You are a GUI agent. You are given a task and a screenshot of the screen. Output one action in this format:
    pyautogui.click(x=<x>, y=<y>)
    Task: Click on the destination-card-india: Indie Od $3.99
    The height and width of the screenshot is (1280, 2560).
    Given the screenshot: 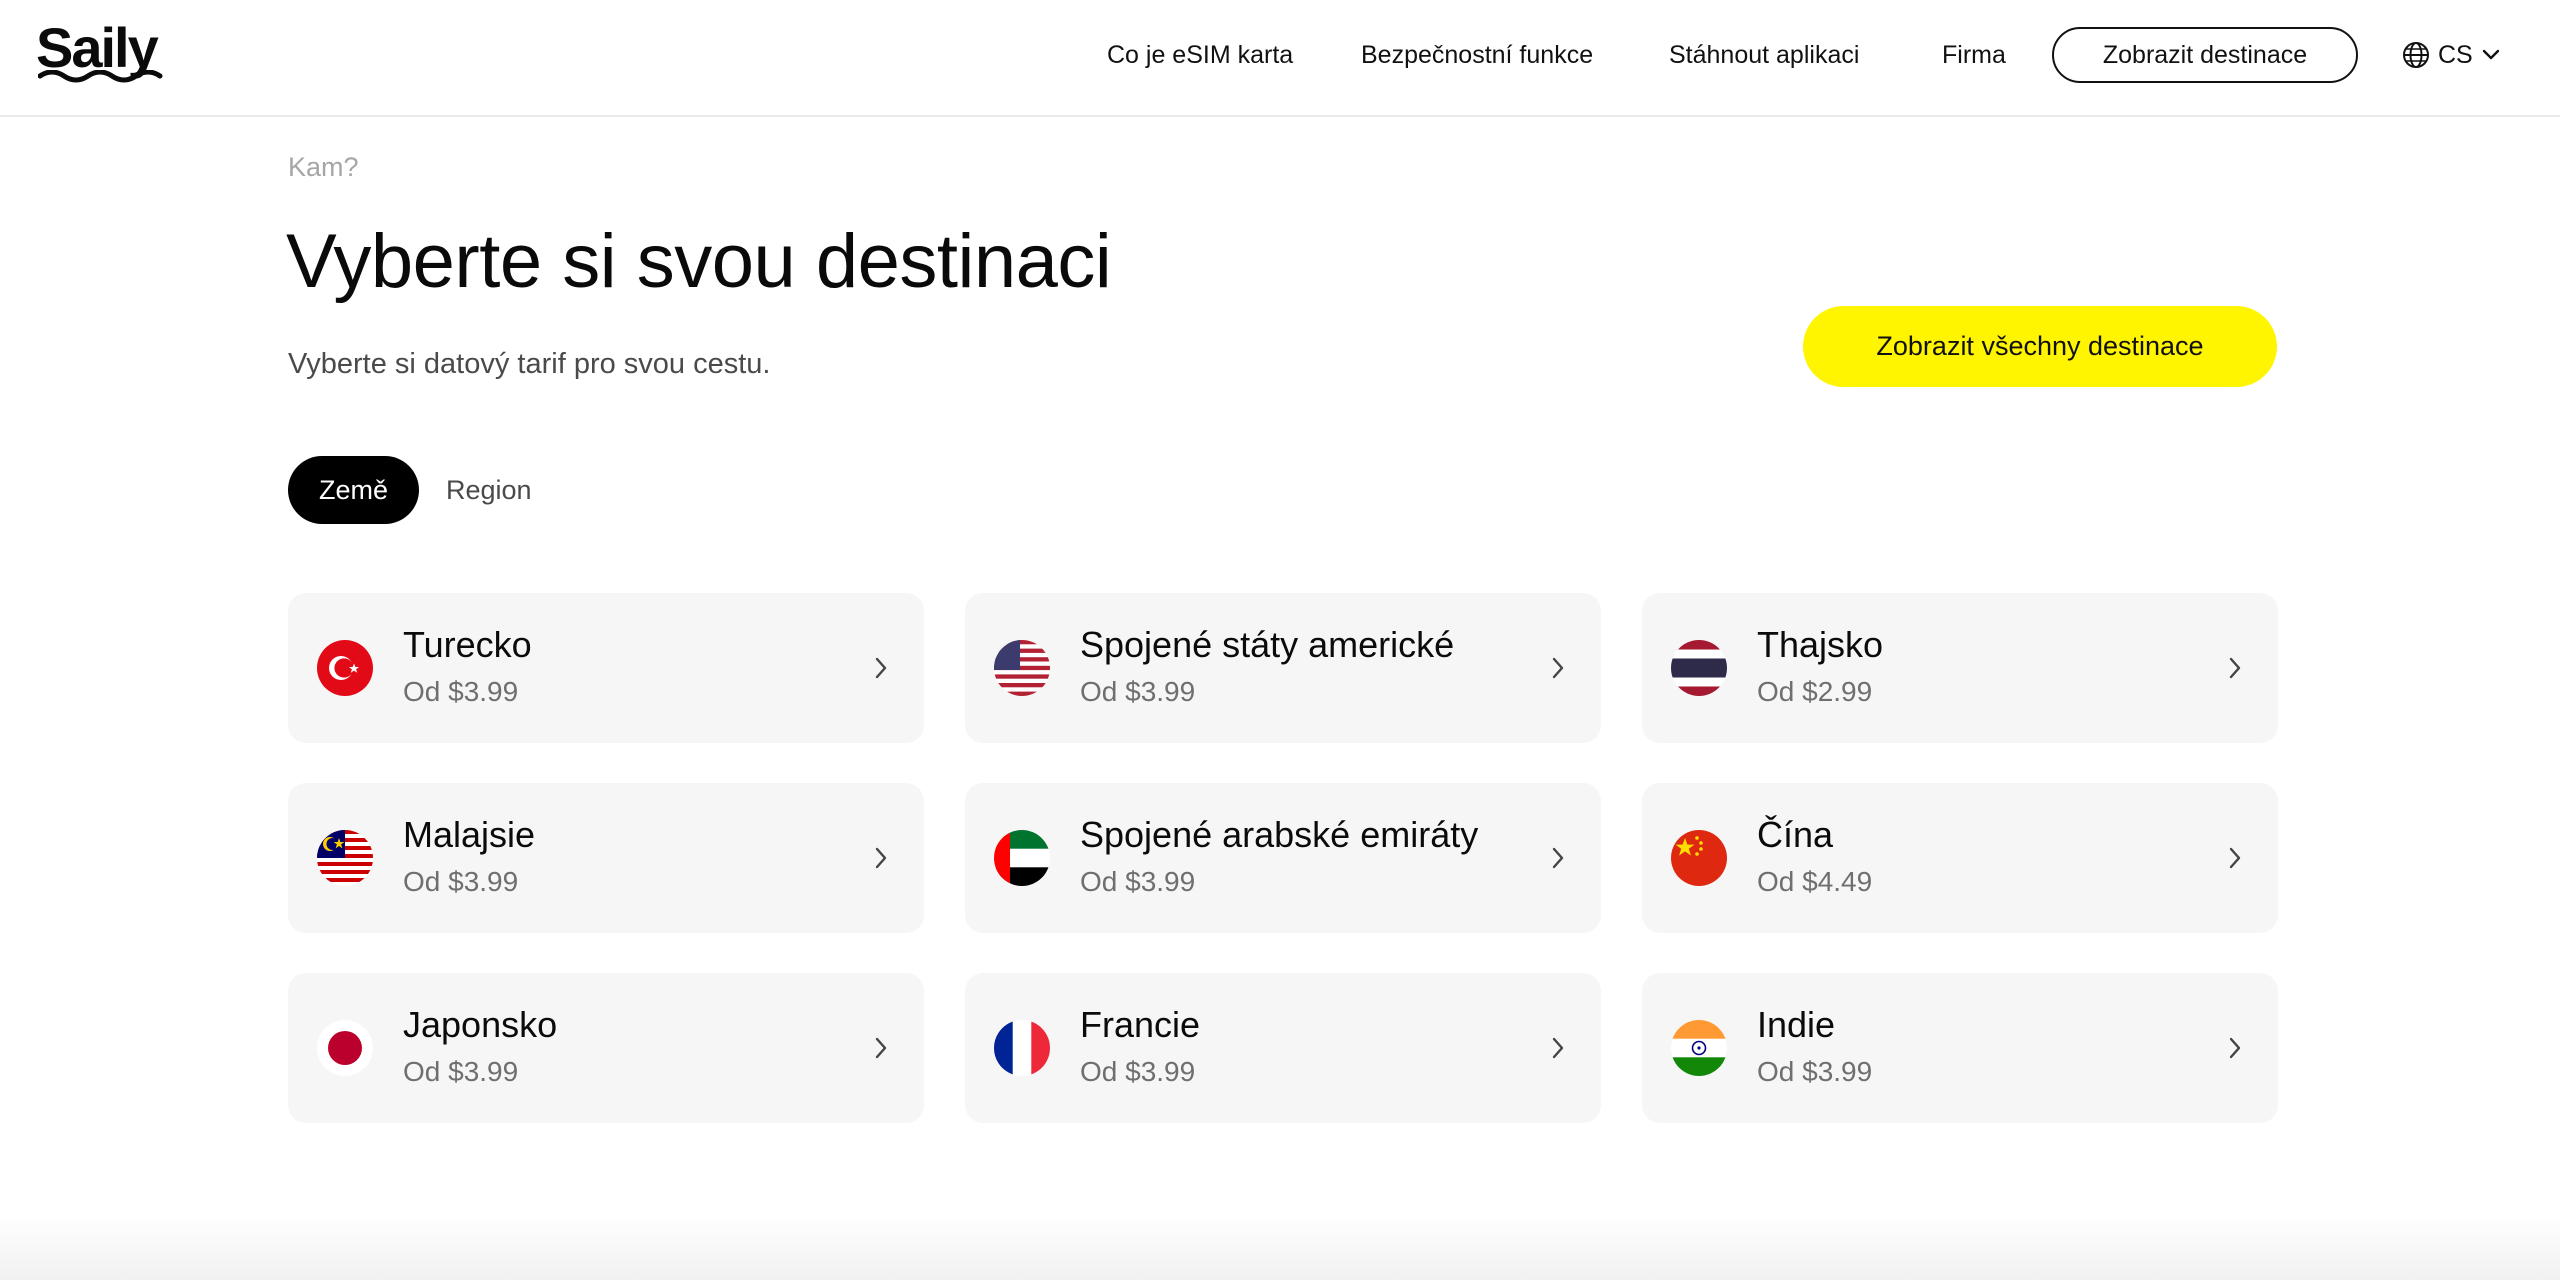 What is the action you would take?
    pyautogui.click(x=1960, y=1048)
    